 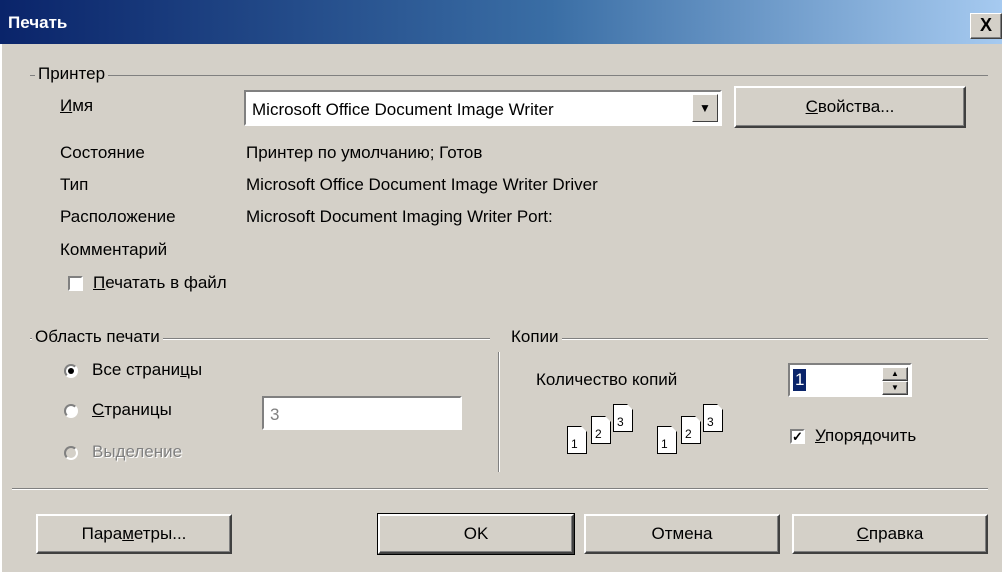 I want to click on collate-checkbox: ✓, so click(x=797, y=436).